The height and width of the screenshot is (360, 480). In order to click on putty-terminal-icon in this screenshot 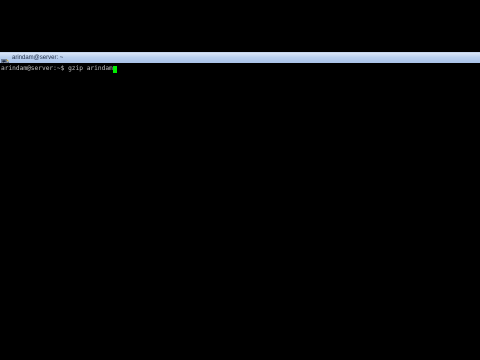, I will do `click(5, 60)`.